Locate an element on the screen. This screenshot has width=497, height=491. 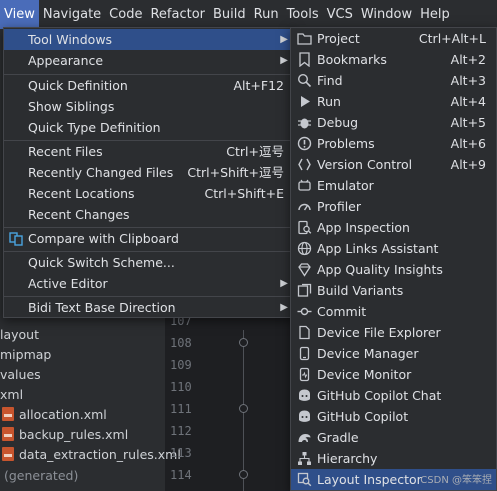
menu-item-appearance: Appearance ▶ is located at coordinates (149, 60).